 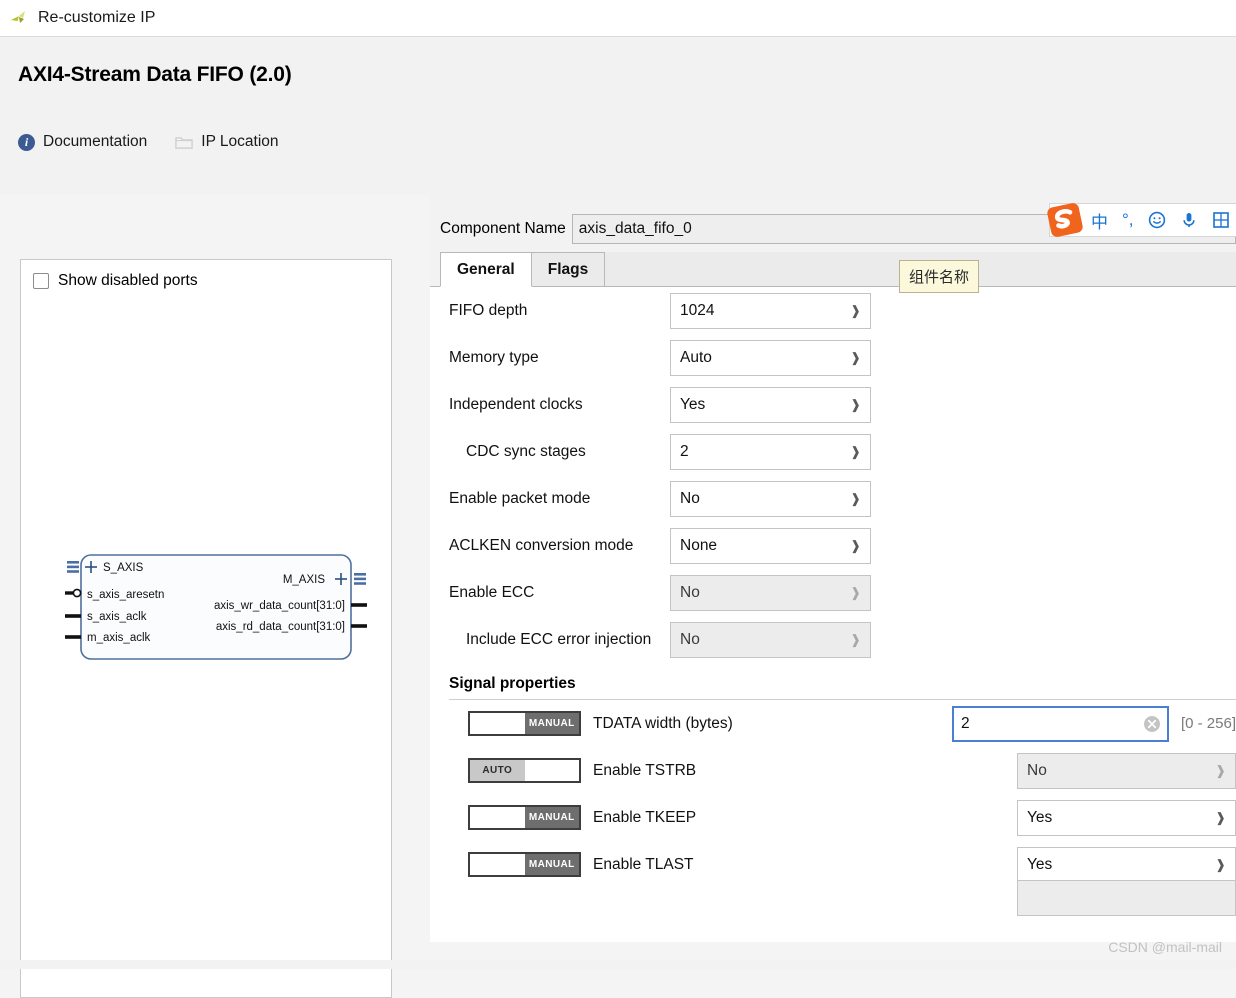 I want to click on show-disabled-ports-row: Show disabled ports, so click(x=206, y=275).